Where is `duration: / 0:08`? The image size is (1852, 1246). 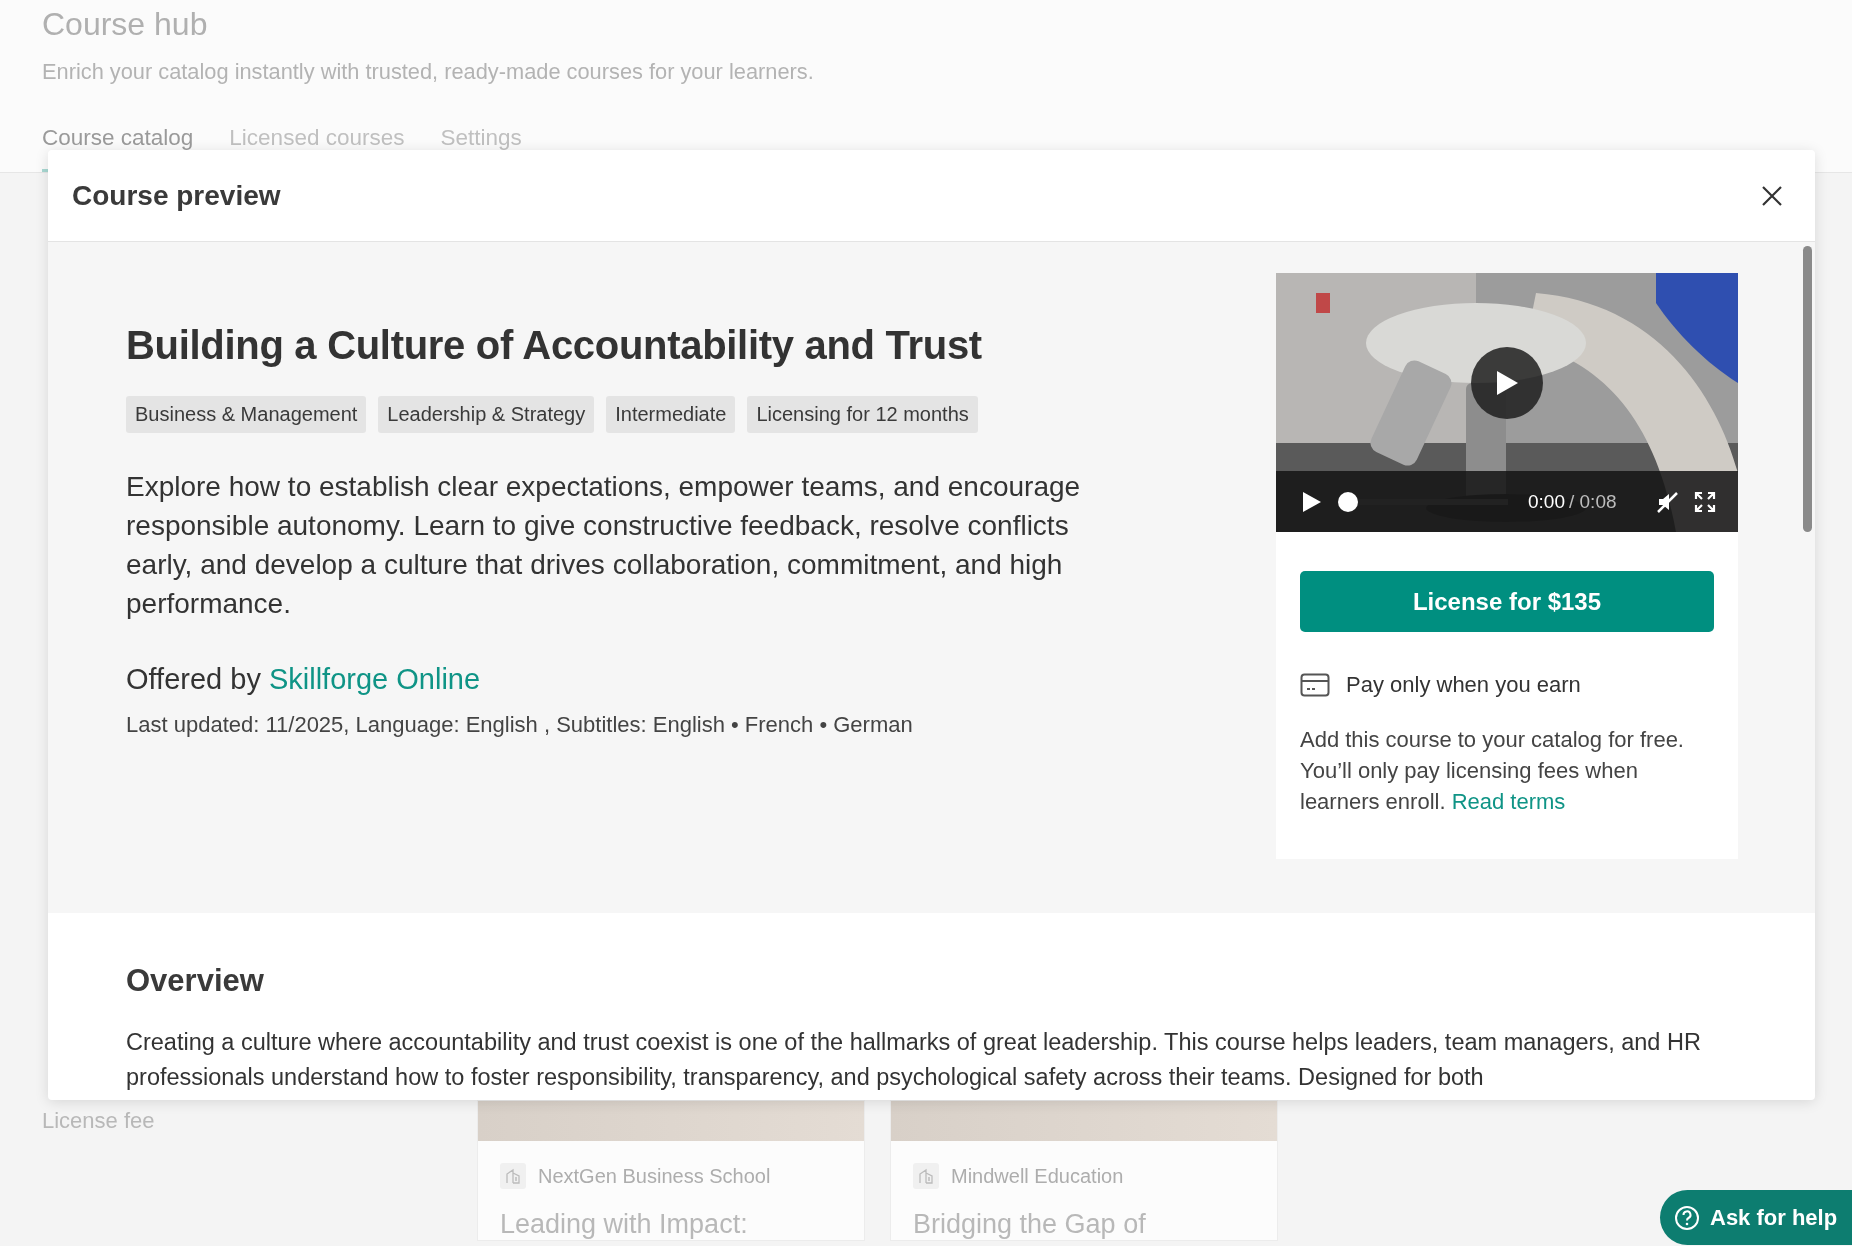 duration: / 0:08 is located at coordinates (1593, 501).